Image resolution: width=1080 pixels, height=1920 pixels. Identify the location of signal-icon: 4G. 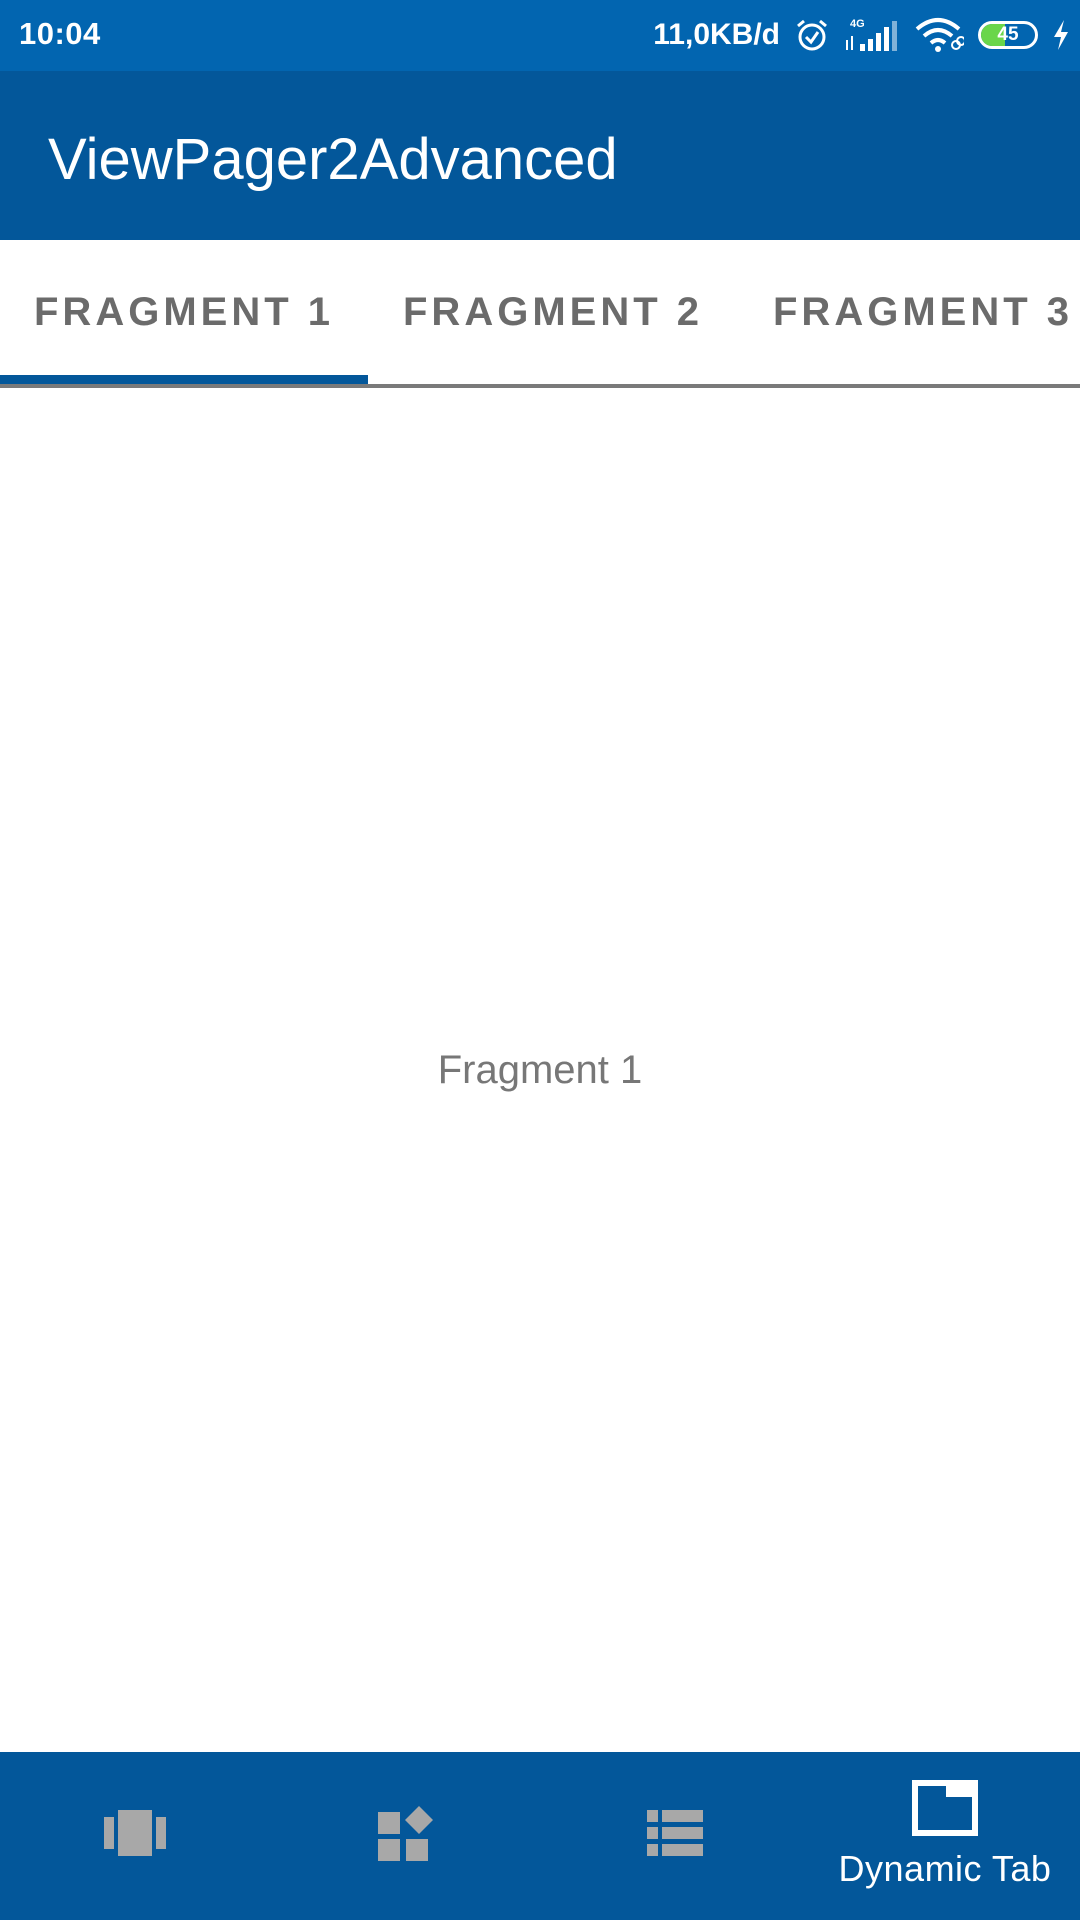
(872, 35).